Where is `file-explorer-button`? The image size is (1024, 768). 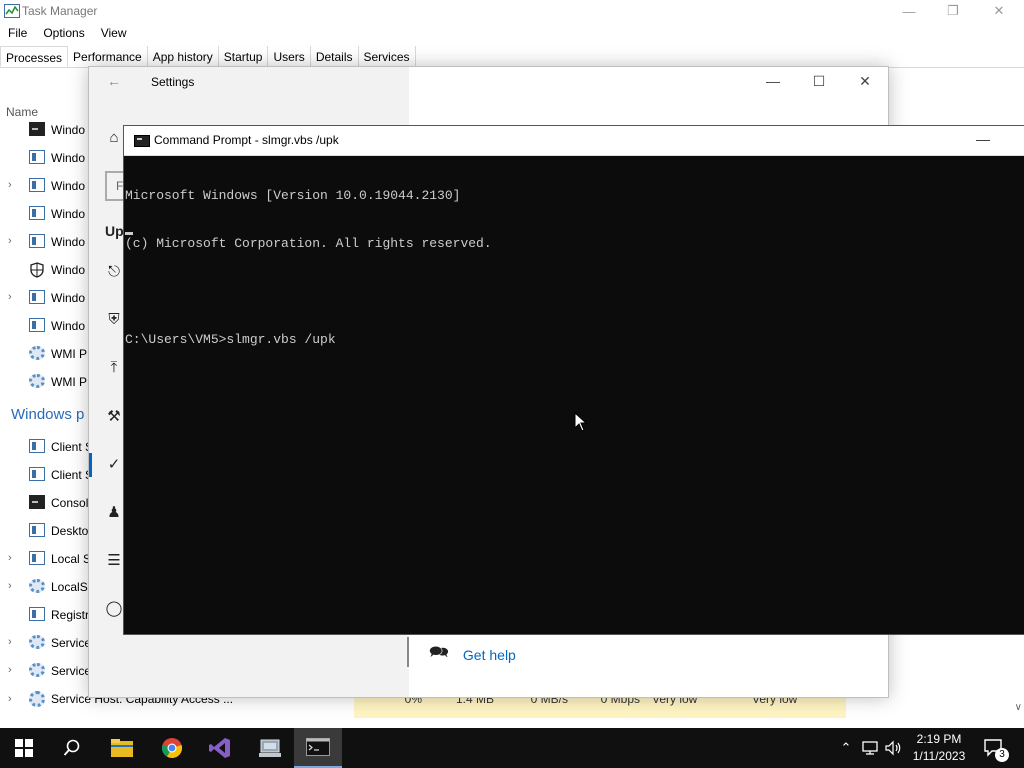 file-explorer-button is located at coordinates (122, 748).